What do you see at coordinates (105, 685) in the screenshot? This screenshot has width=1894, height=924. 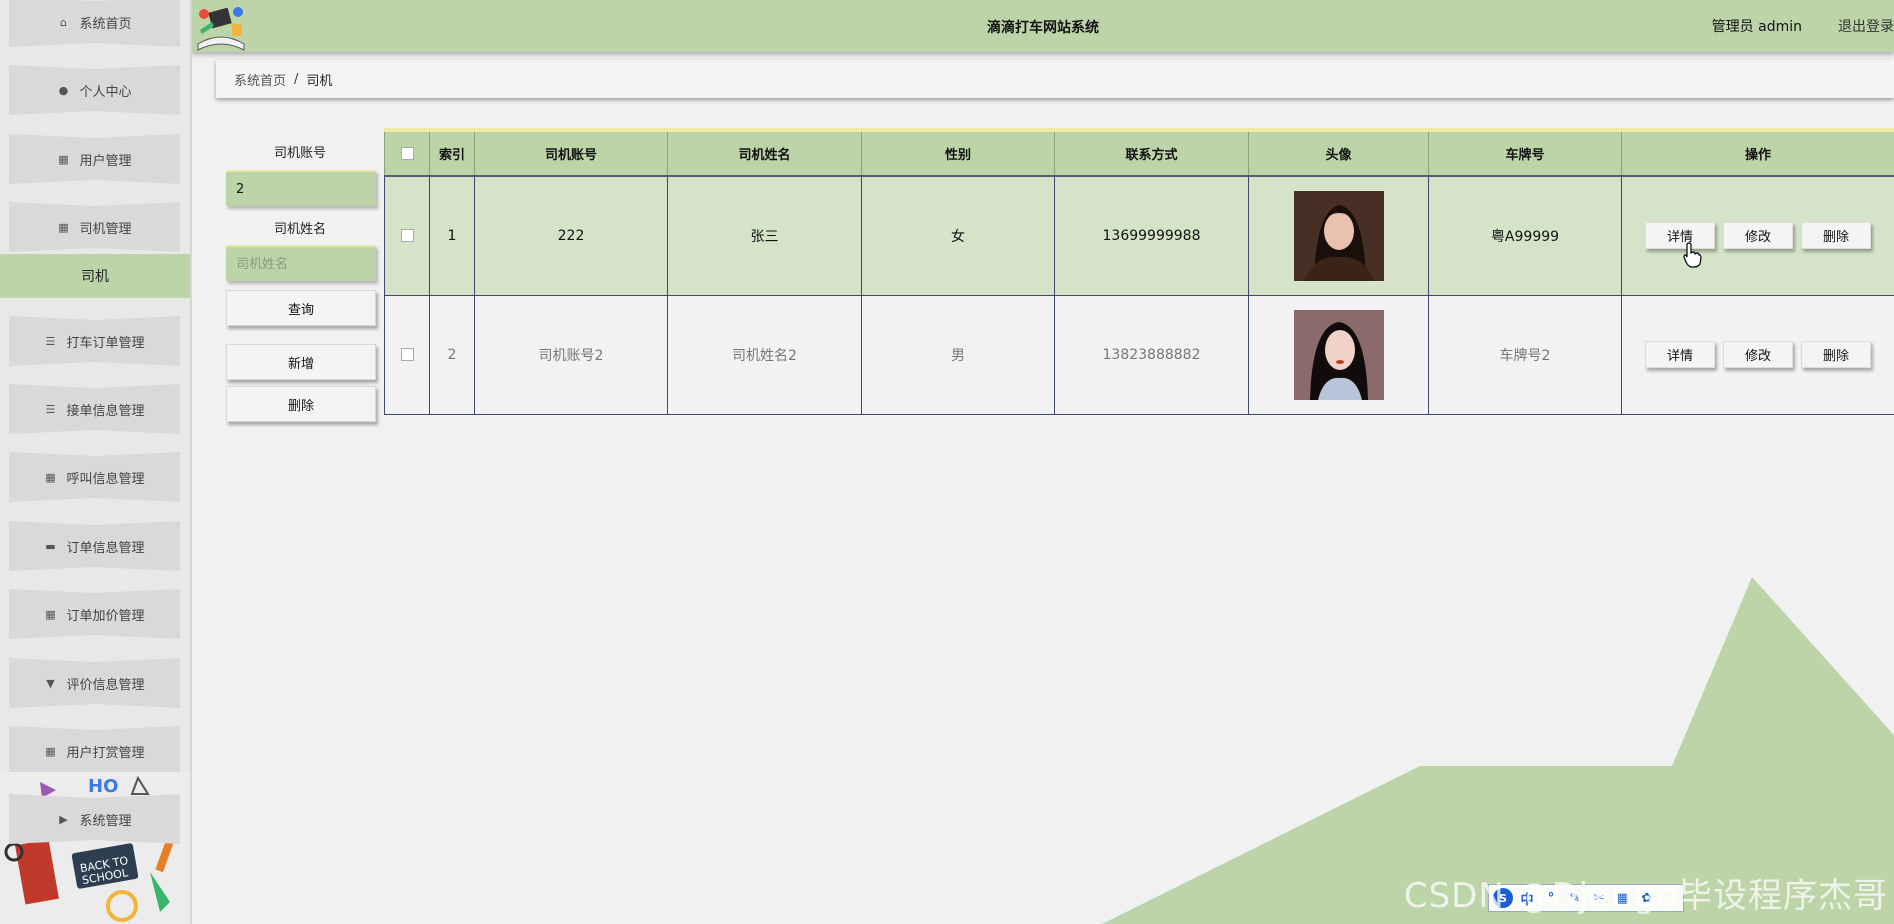 I see `sidebar-item-label: 评价信息管理` at bounding box center [105, 685].